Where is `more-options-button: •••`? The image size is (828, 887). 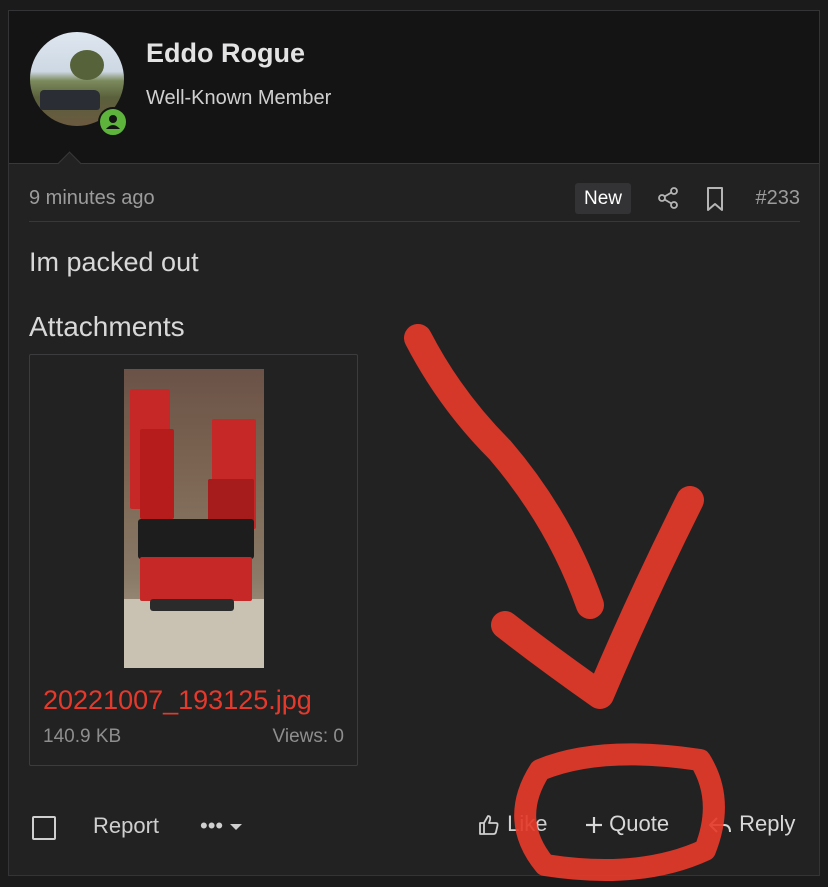
more-options-button: ••• is located at coordinates (221, 826).